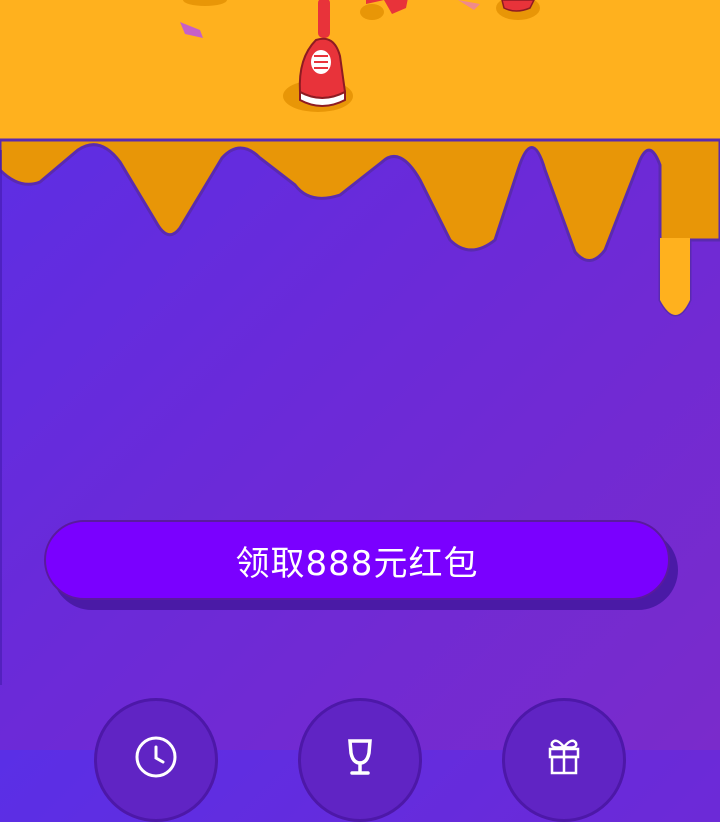 The height and width of the screenshot is (822, 720). What do you see at coordinates (360, 757) in the screenshot?
I see `trophy-icon` at bounding box center [360, 757].